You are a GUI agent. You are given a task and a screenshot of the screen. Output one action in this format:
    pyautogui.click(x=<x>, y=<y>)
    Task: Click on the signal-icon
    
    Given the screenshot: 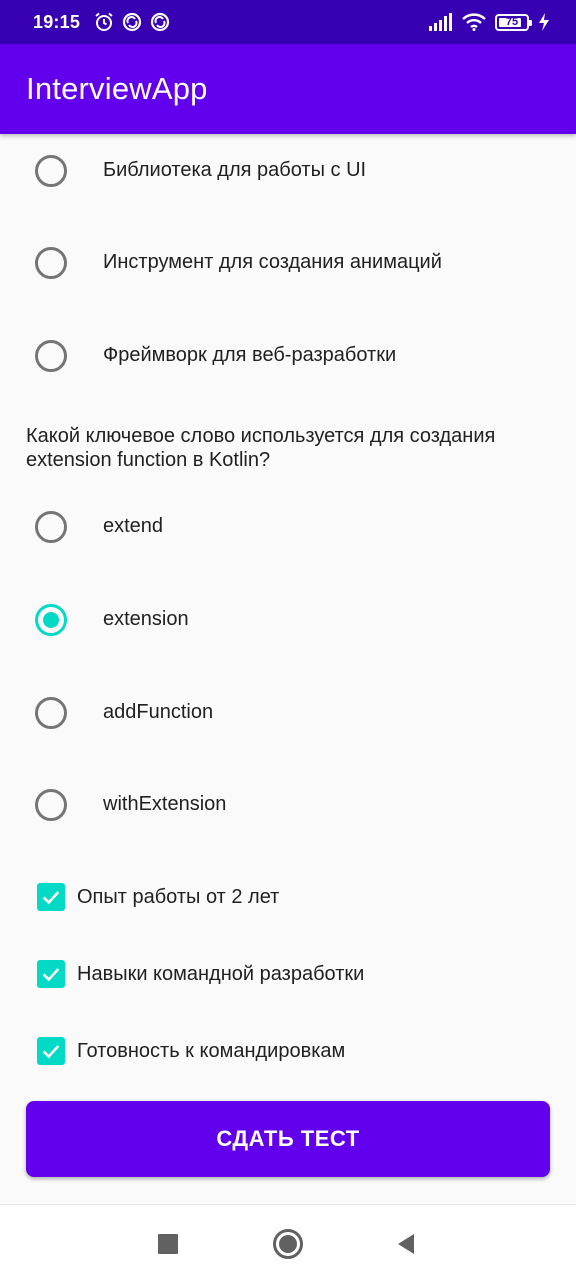 What is the action you would take?
    pyautogui.click(x=440, y=22)
    